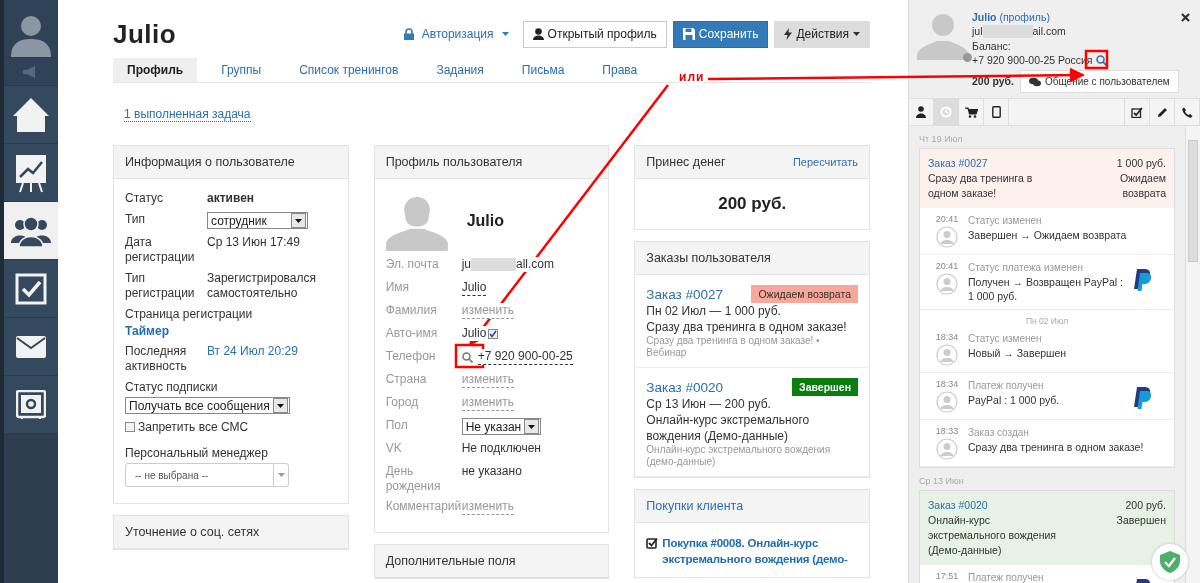 This screenshot has width=1200, height=583. Describe the element at coordinates (760, 551) in the screenshot. I see `purchase-link: Покупка #0008. Онлайн-курс экстремального вождения (демо-` at that location.